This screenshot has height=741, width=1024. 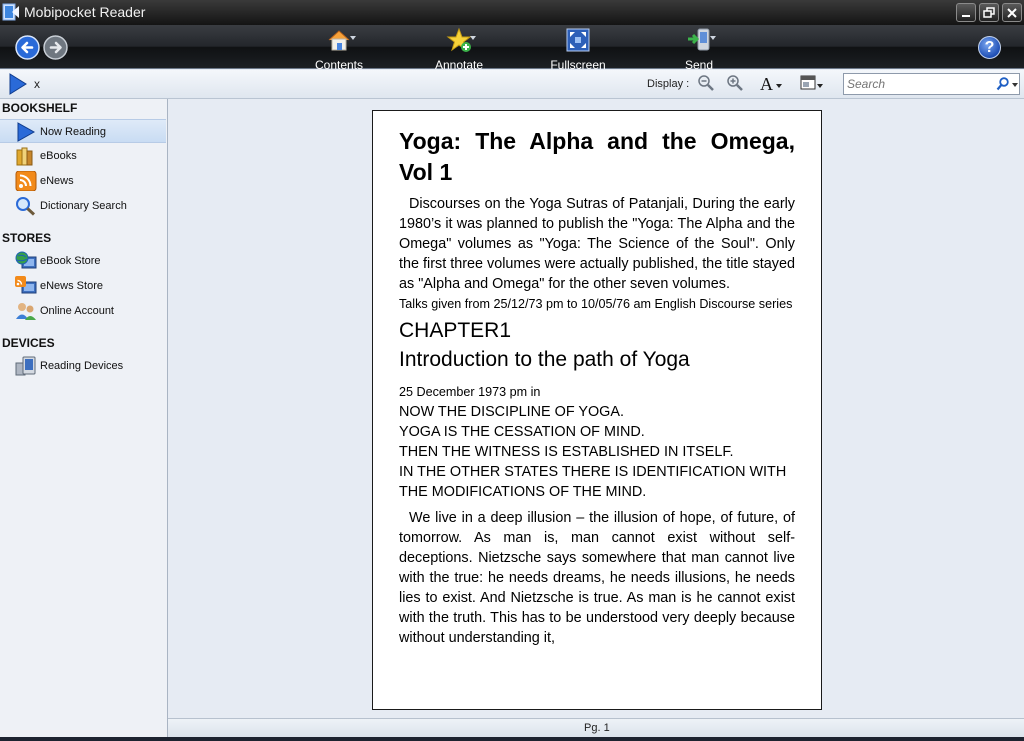 I want to click on star-plus-icon, so click(x=459, y=39).